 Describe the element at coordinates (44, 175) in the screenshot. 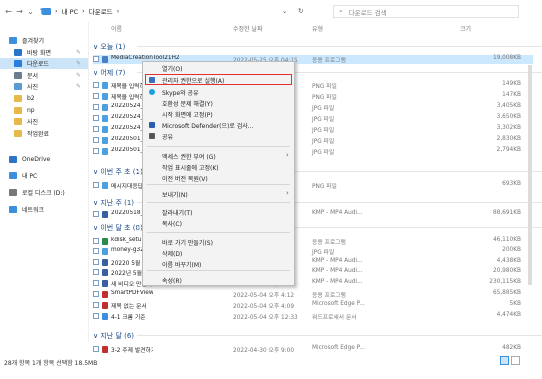

I see `nav-item: 내 PC` at that location.